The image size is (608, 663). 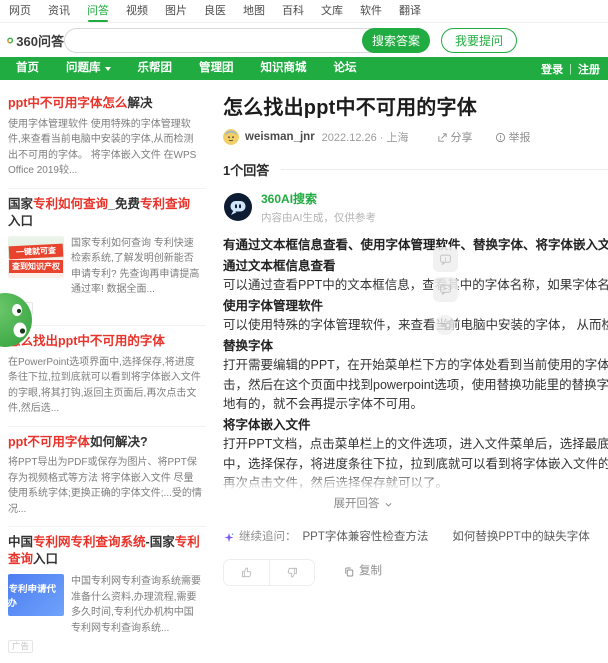 What do you see at coordinates (345, 68) in the screenshot?
I see `nav-item-forum: 论坛` at bounding box center [345, 68].